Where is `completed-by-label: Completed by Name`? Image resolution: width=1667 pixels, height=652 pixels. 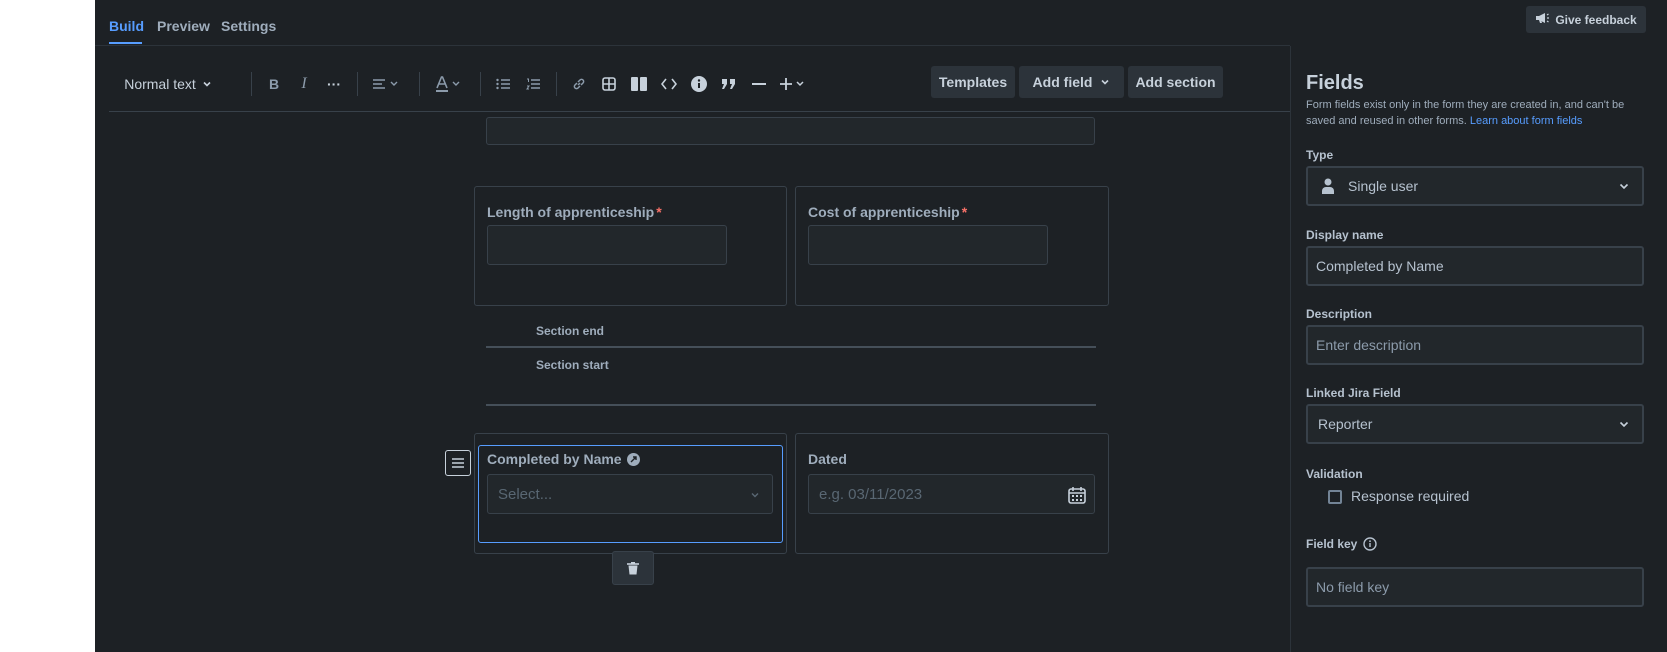 completed-by-label: Completed by Name is located at coordinates (563, 459).